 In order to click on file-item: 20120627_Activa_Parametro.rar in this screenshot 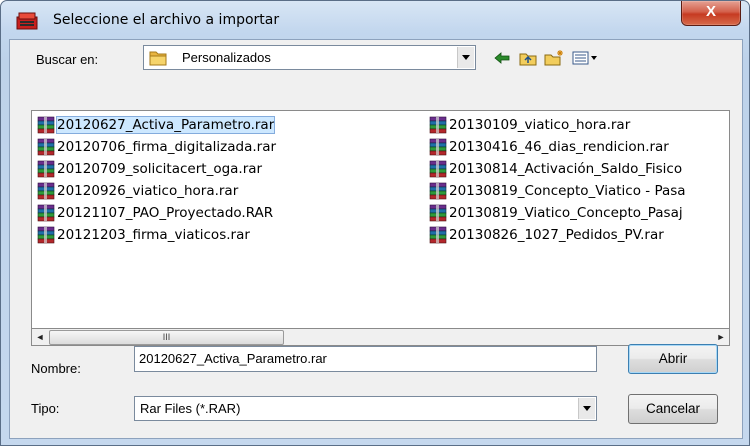, I will do `click(156, 125)`.